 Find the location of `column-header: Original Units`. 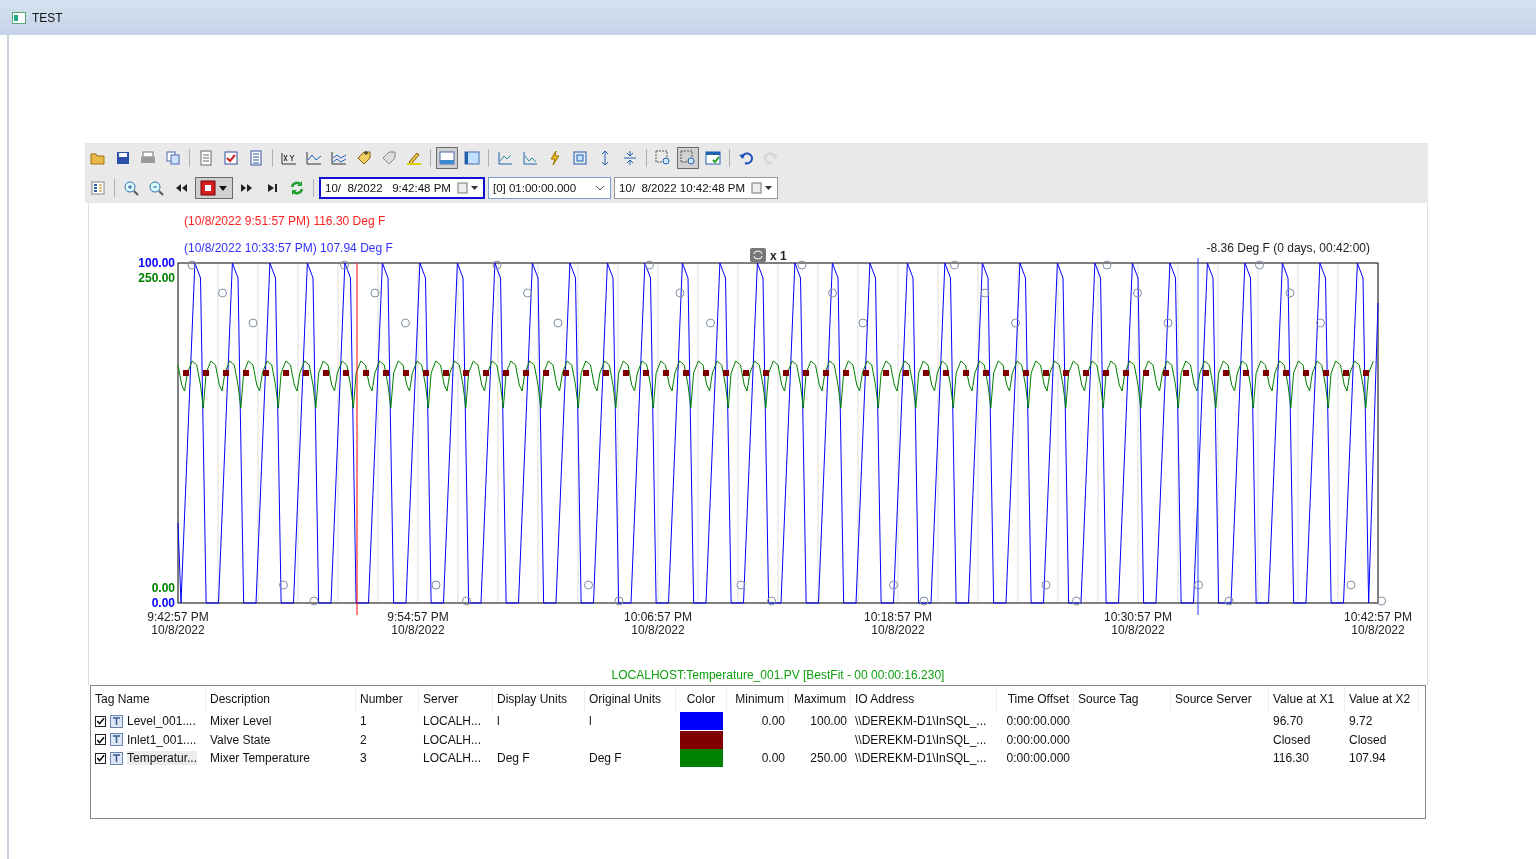

column-header: Original Units is located at coordinates (630, 699).